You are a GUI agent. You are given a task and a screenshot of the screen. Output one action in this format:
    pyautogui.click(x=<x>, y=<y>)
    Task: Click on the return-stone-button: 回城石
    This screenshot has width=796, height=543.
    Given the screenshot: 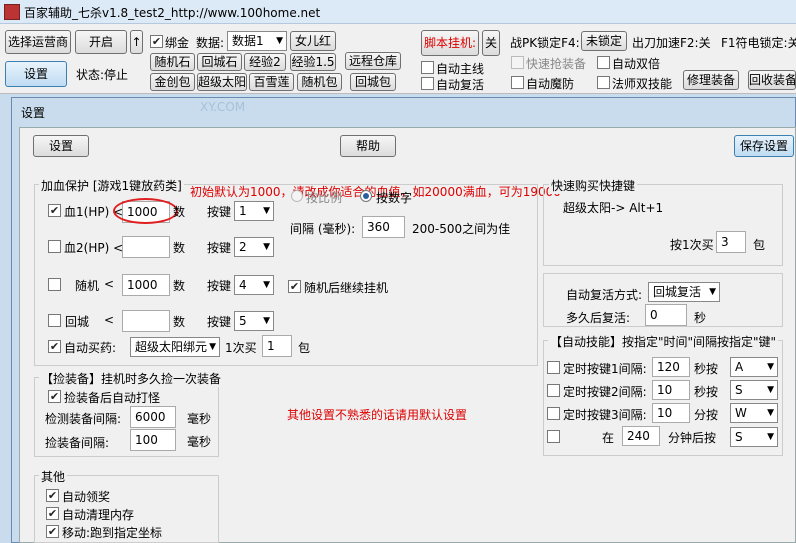 What is the action you would take?
    pyautogui.click(x=219, y=62)
    